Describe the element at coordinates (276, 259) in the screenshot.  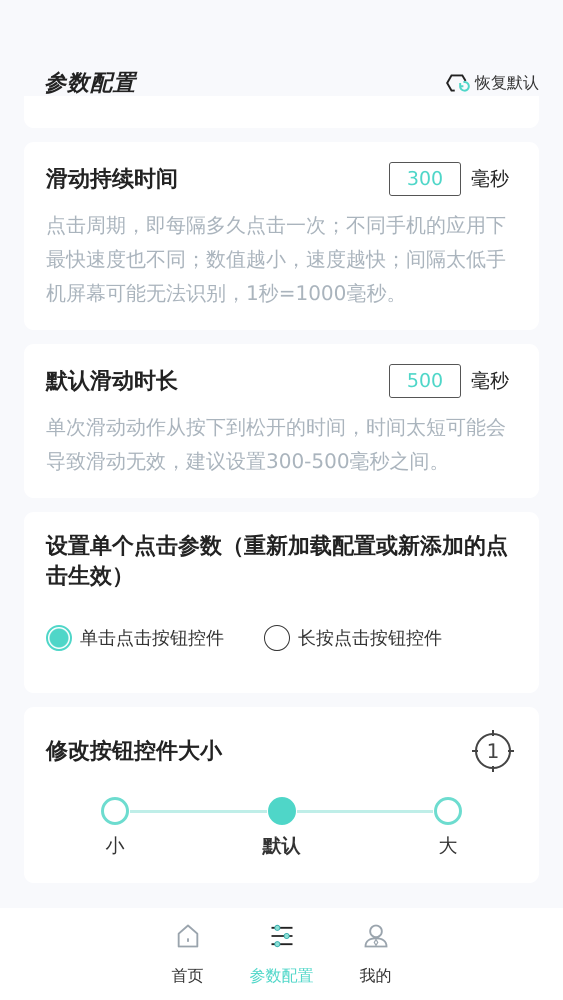
I see `setting-description: 点击周期，即每隔多久点击一次；不同手机的应用下最快速度也不同；数值越小，速度越快；间隔太低手机屏幕可能无法识别，1秒=1000毫秒。` at that location.